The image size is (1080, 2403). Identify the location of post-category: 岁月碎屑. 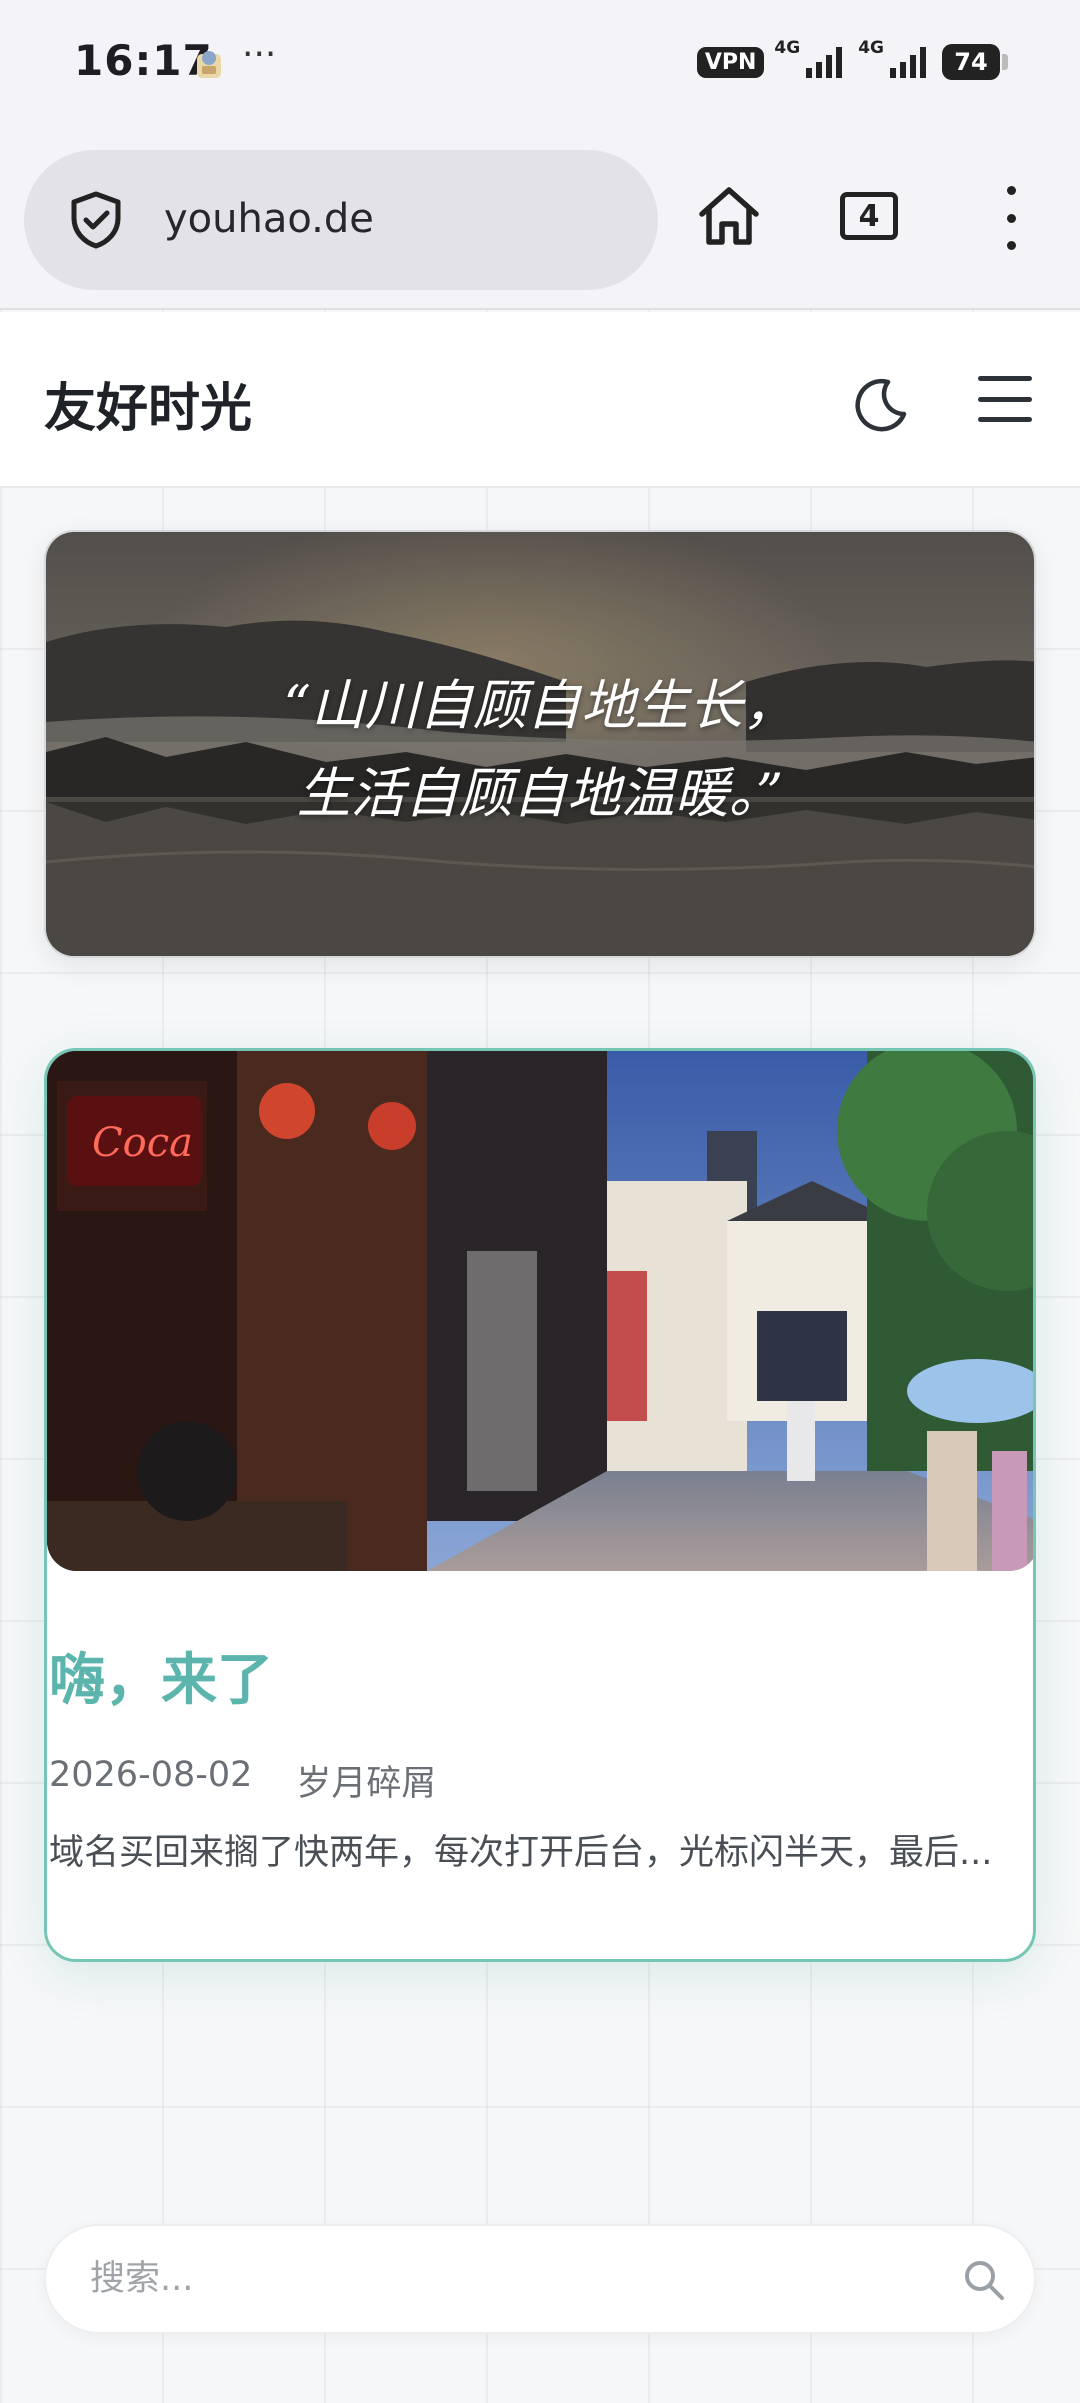
(366, 1780).